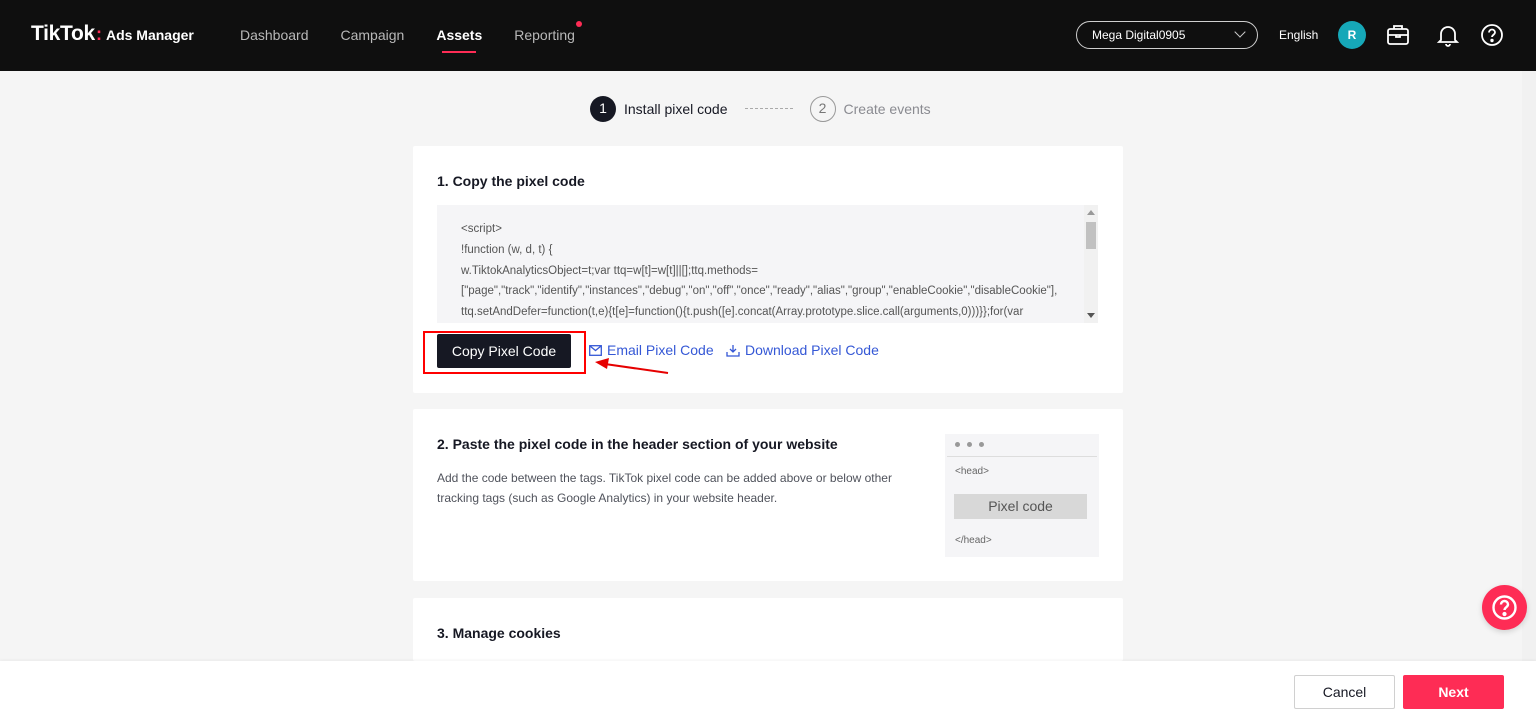 This screenshot has width=1536, height=721. Describe the element at coordinates (1139, 35) in the screenshot. I see `account-name: Mega Digital0905` at that location.